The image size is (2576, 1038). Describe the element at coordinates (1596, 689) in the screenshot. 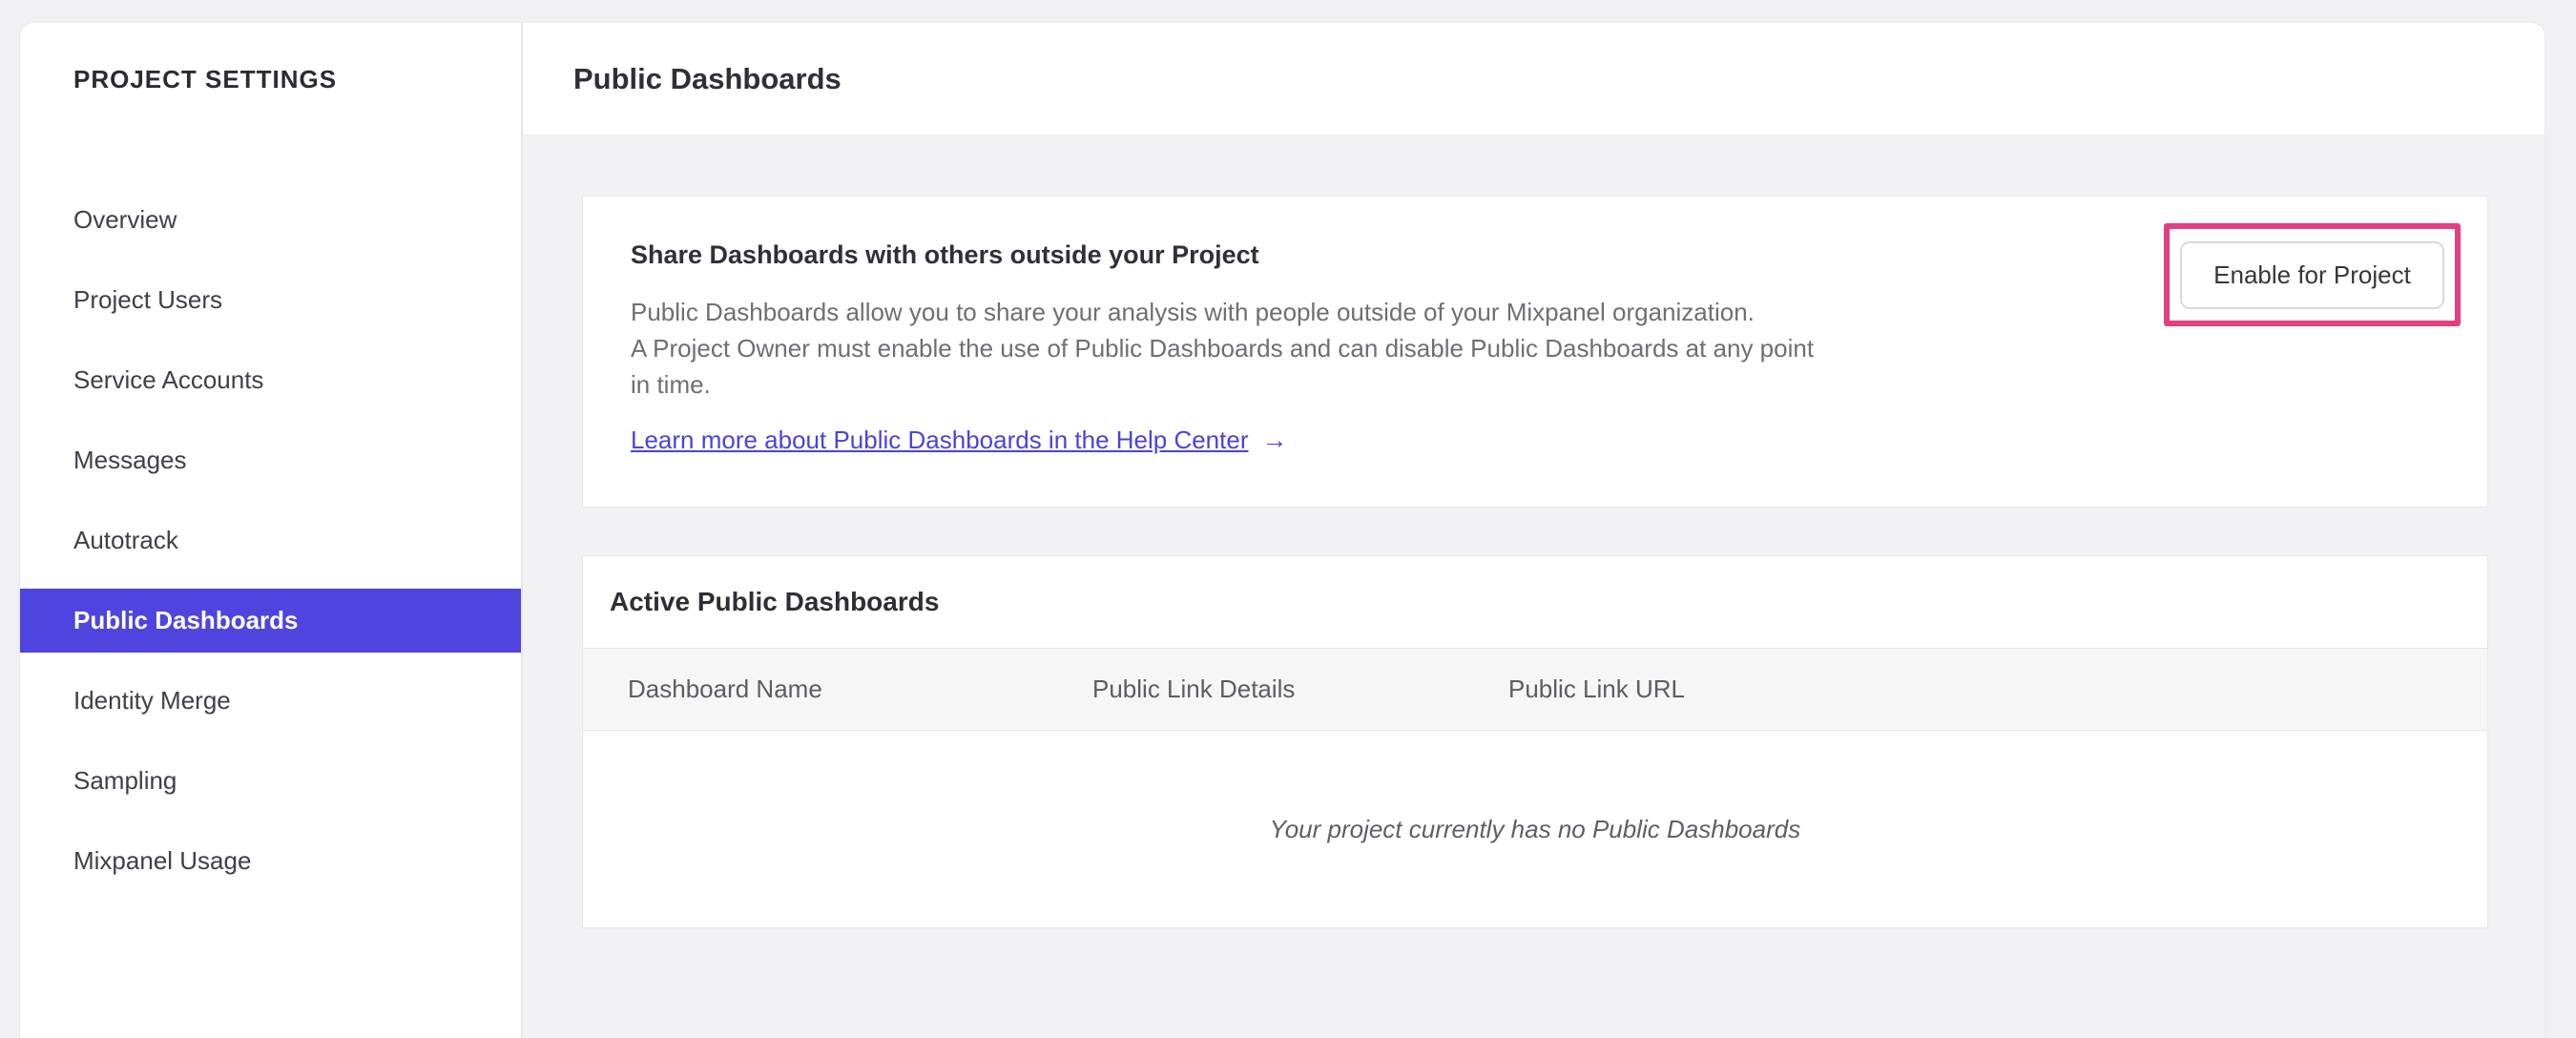

I see `column-header-public-link-url: Public Link URL` at that location.